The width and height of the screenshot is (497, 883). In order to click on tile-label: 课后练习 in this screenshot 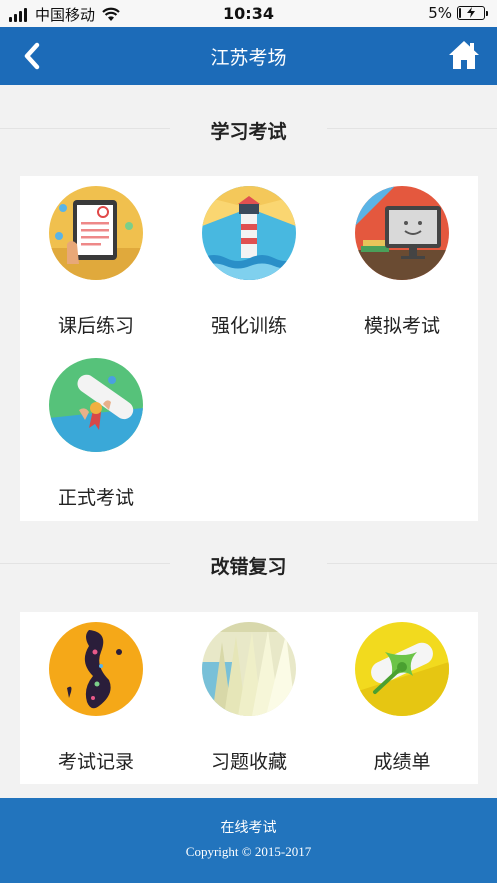, I will do `click(95, 326)`.